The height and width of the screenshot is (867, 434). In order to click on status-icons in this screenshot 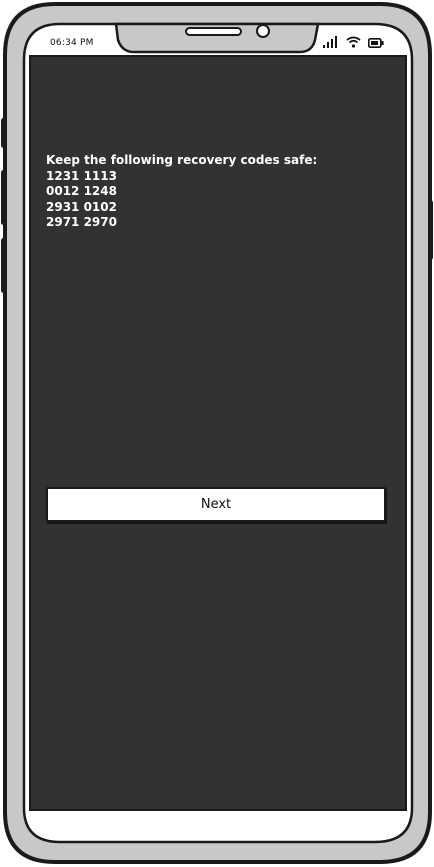, I will do `click(353, 44)`.